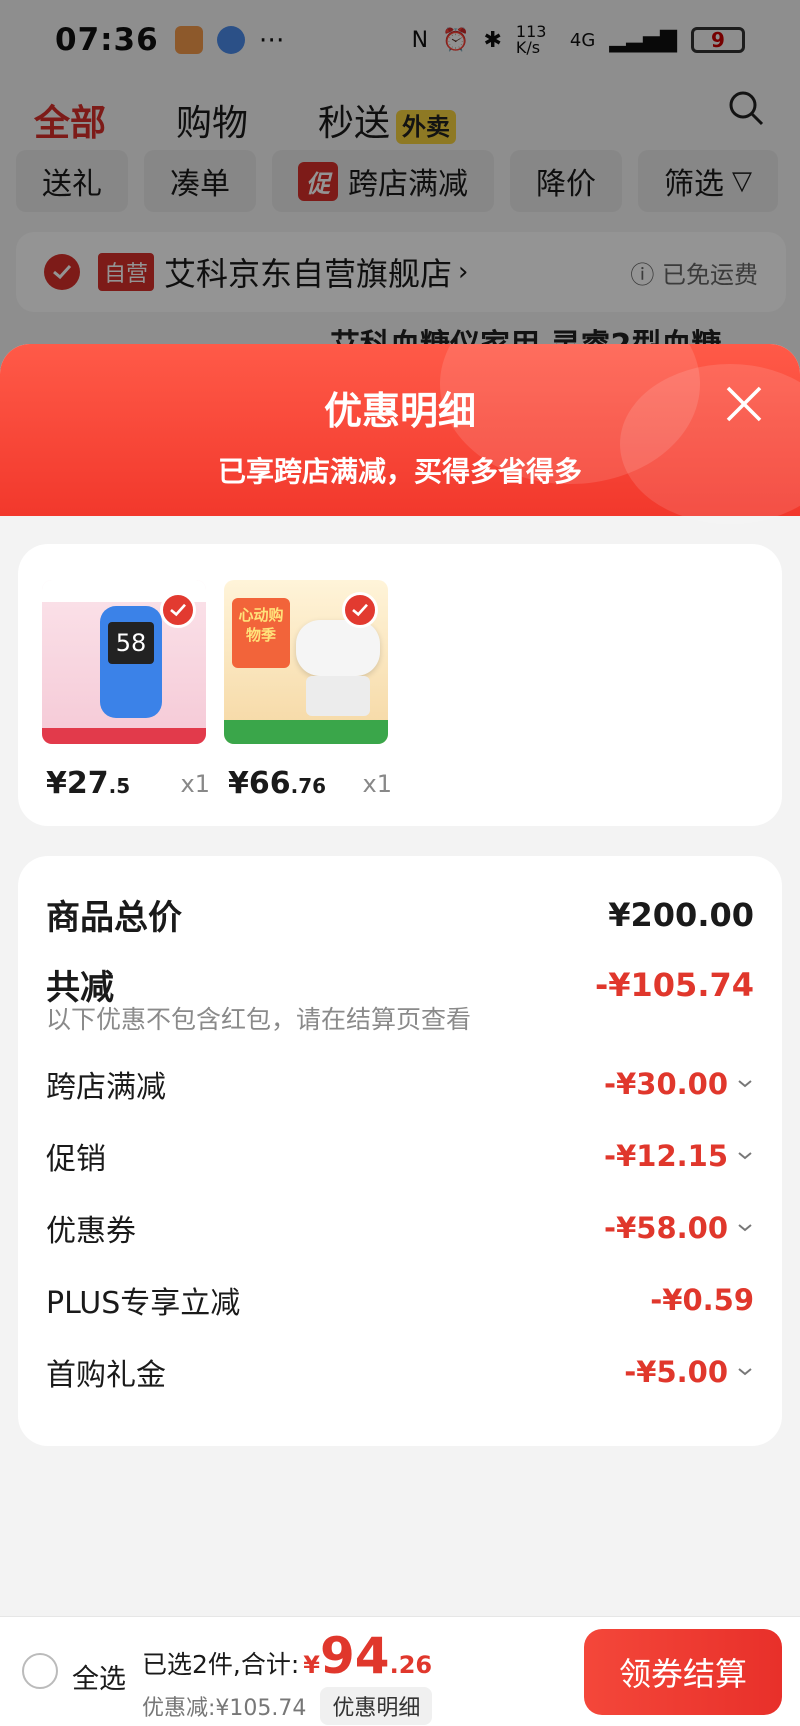  I want to click on total-price-row: 商品总价 ¥200.00, so click(400, 914).